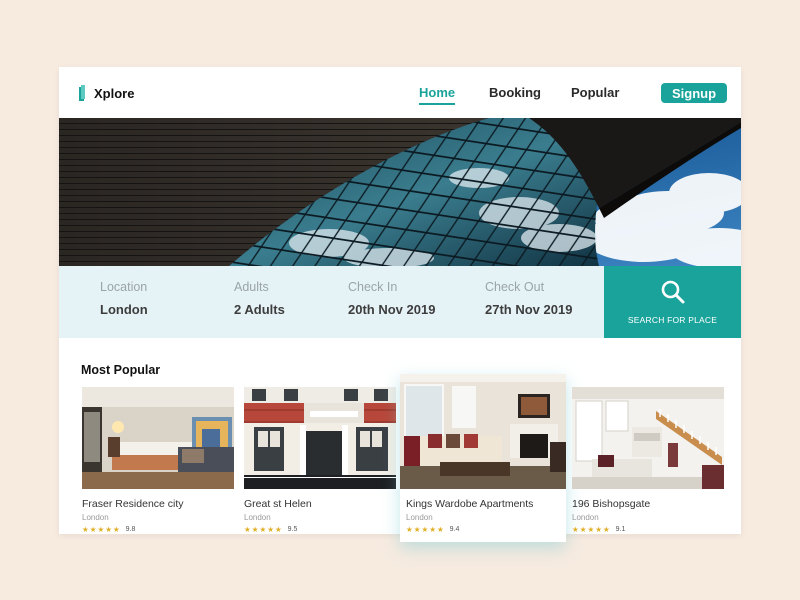  I want to click on search-button-label: SEARCH FOR PLACE, so click(672, 320).